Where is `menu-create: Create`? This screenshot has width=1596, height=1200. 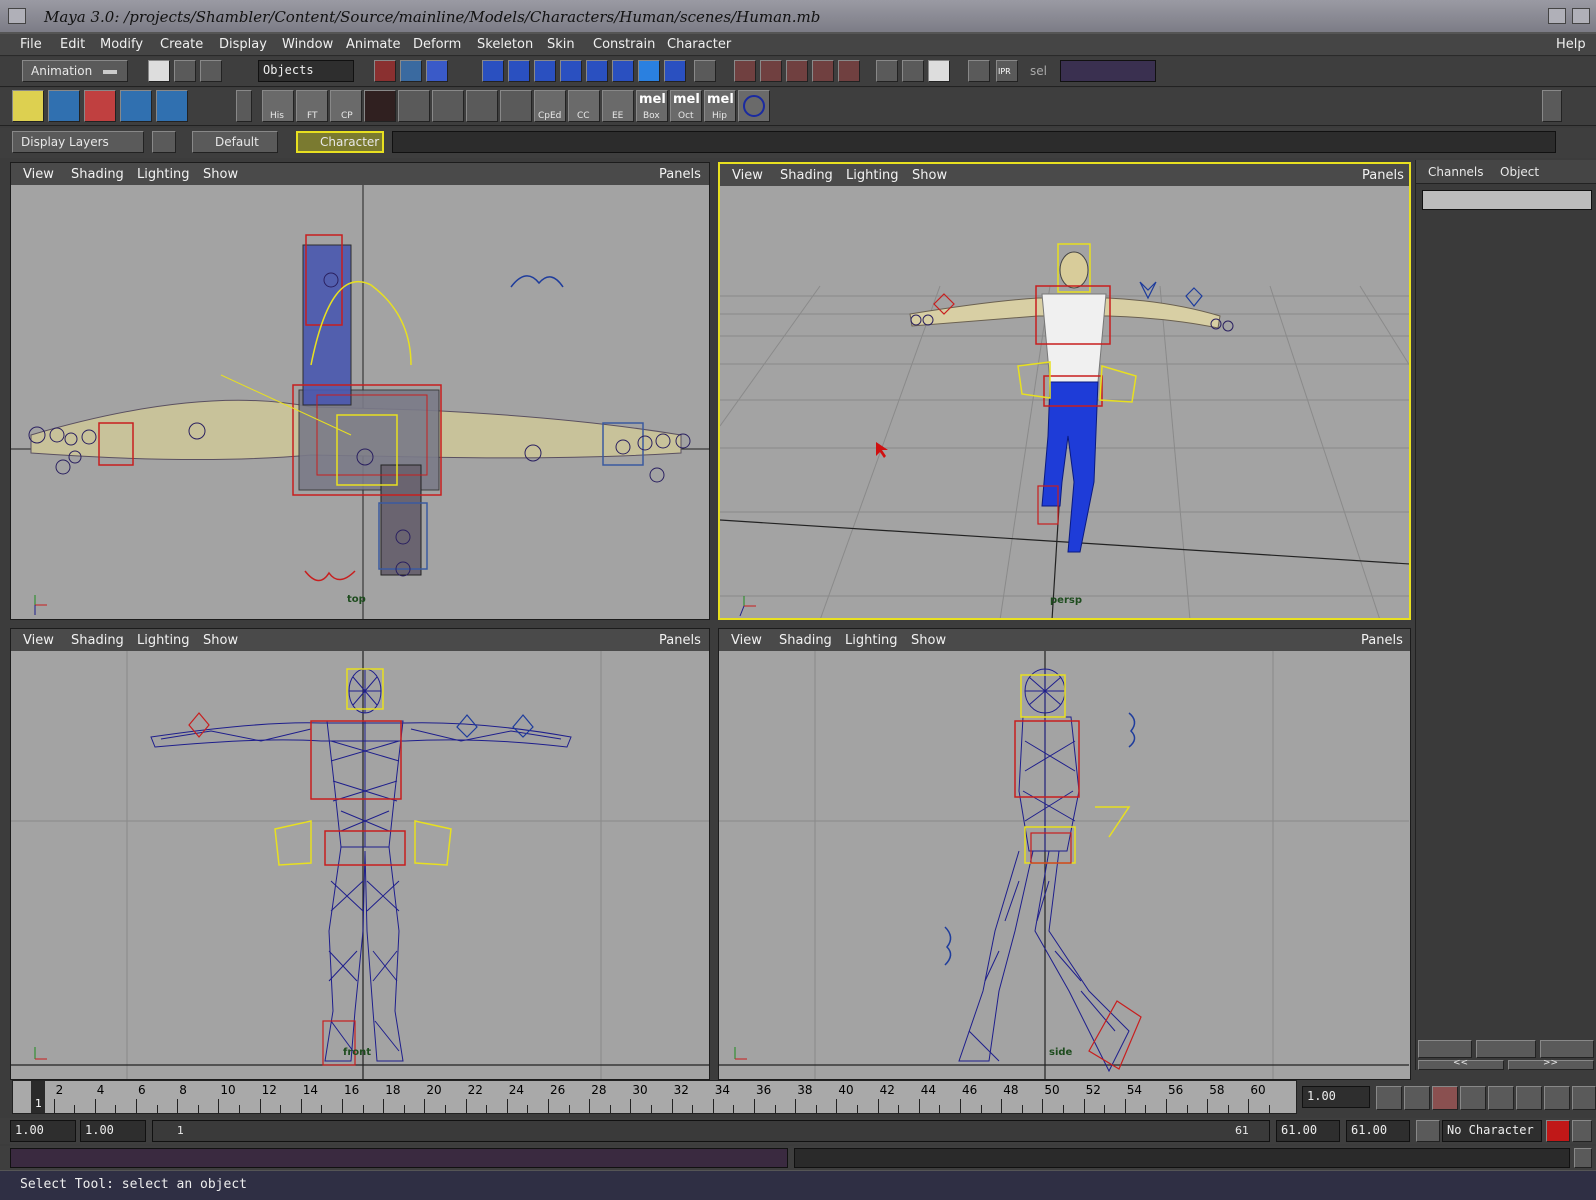 menu-create: Create is located at coordinates (181, 44).